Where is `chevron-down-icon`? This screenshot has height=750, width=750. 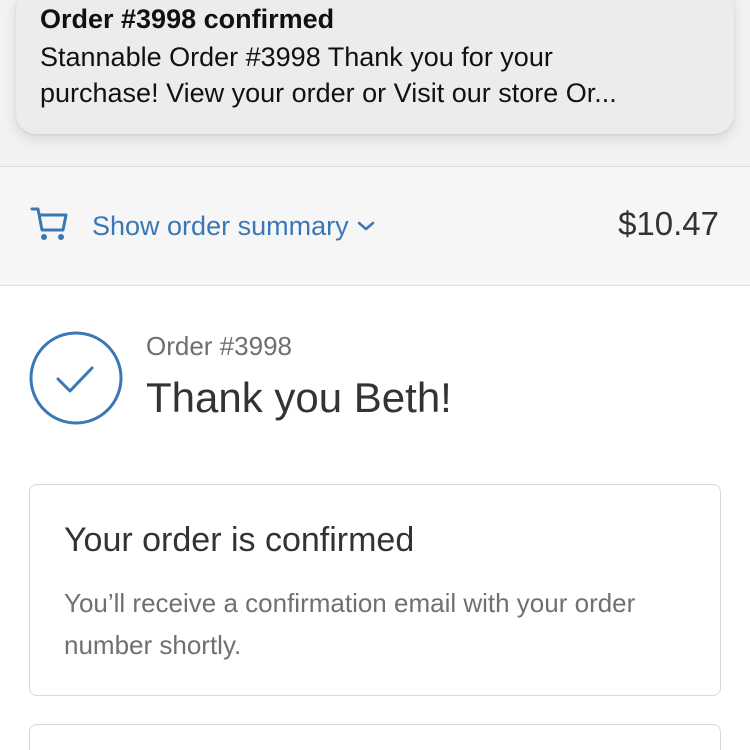
chevron-down-icon is located at coordinates (365, 226).